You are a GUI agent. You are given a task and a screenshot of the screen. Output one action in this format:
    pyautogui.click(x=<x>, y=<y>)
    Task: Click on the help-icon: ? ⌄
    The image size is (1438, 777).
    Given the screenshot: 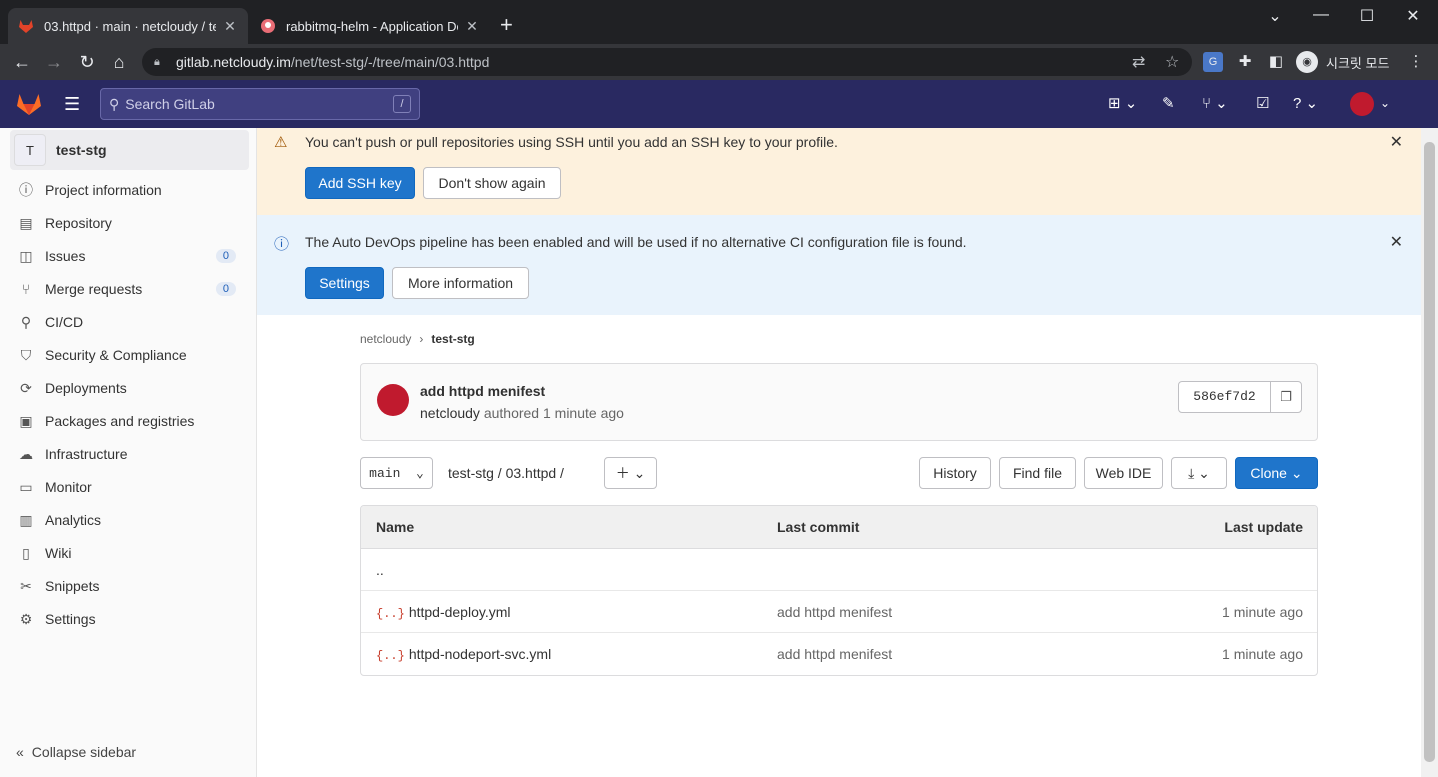 What is the action you would take?
    pyautogui.click(x=1305, y=103)
    